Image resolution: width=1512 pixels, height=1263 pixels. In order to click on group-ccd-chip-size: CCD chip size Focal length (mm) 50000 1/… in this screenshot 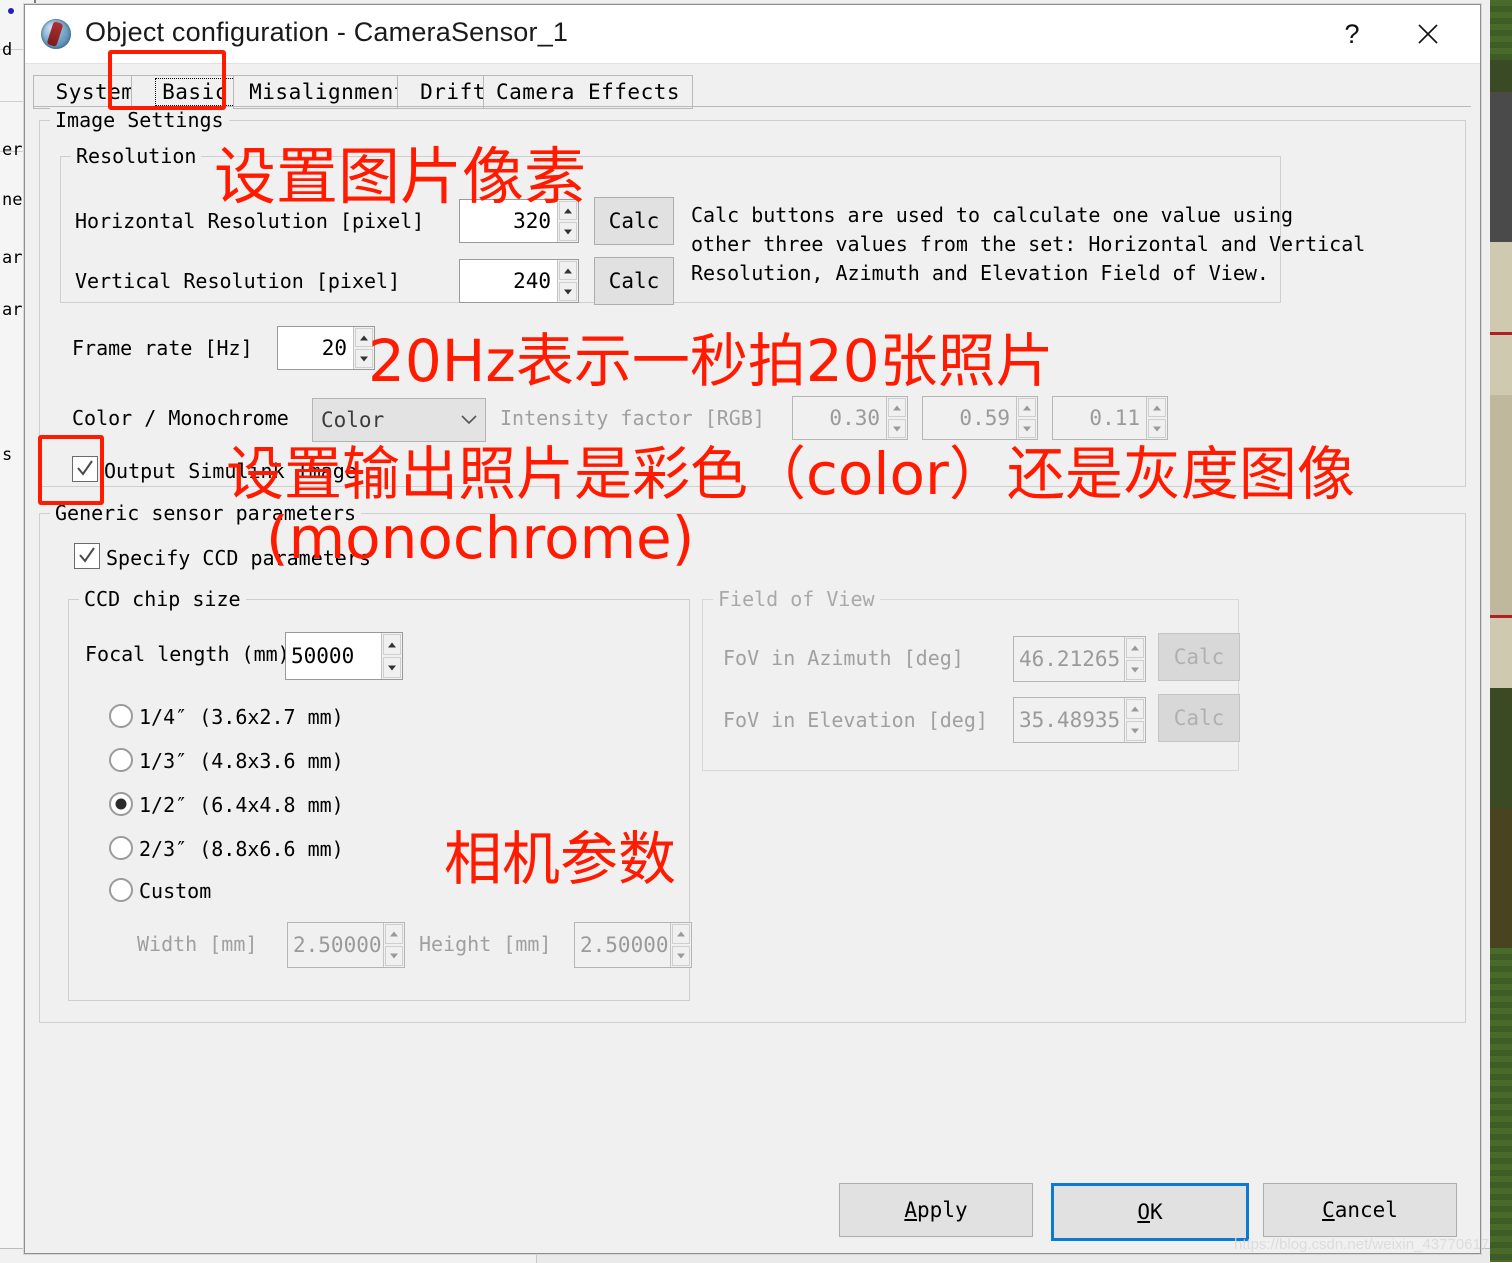, I will do `click(380, 794)`.